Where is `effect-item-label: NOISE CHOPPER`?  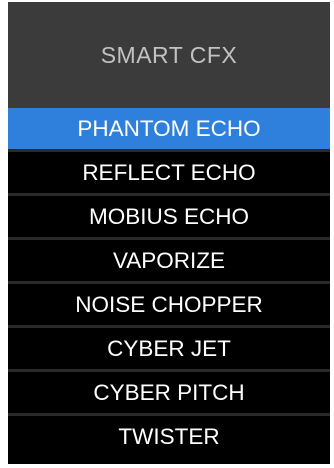 effect-item-label: NOISE CHOPPER is located at coordinates (169, 304).